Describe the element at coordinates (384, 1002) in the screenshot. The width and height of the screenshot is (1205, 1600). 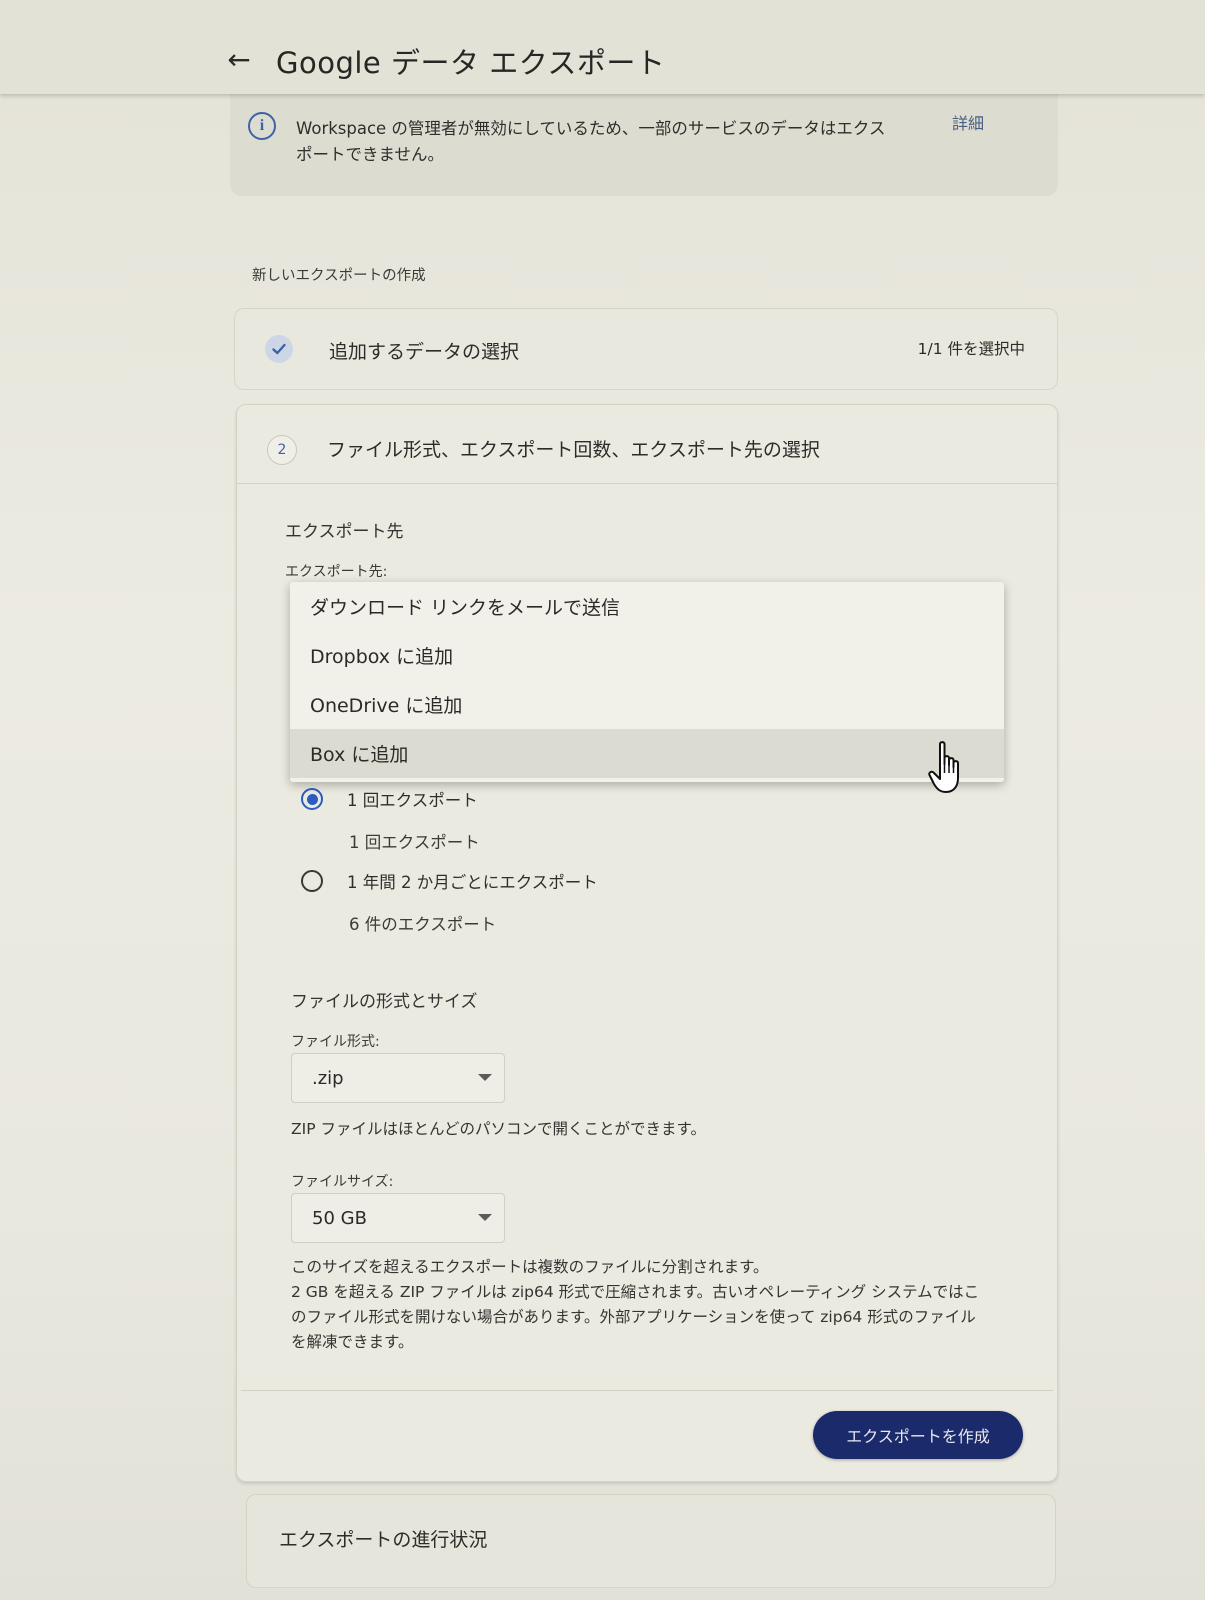
I see `format-heading: ファイルの形式とサイズ` at that location.